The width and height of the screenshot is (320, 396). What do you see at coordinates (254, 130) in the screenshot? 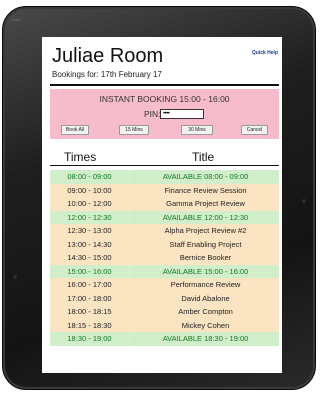
I see `cancel-button: Cancel` at bounding box center [254, 130].